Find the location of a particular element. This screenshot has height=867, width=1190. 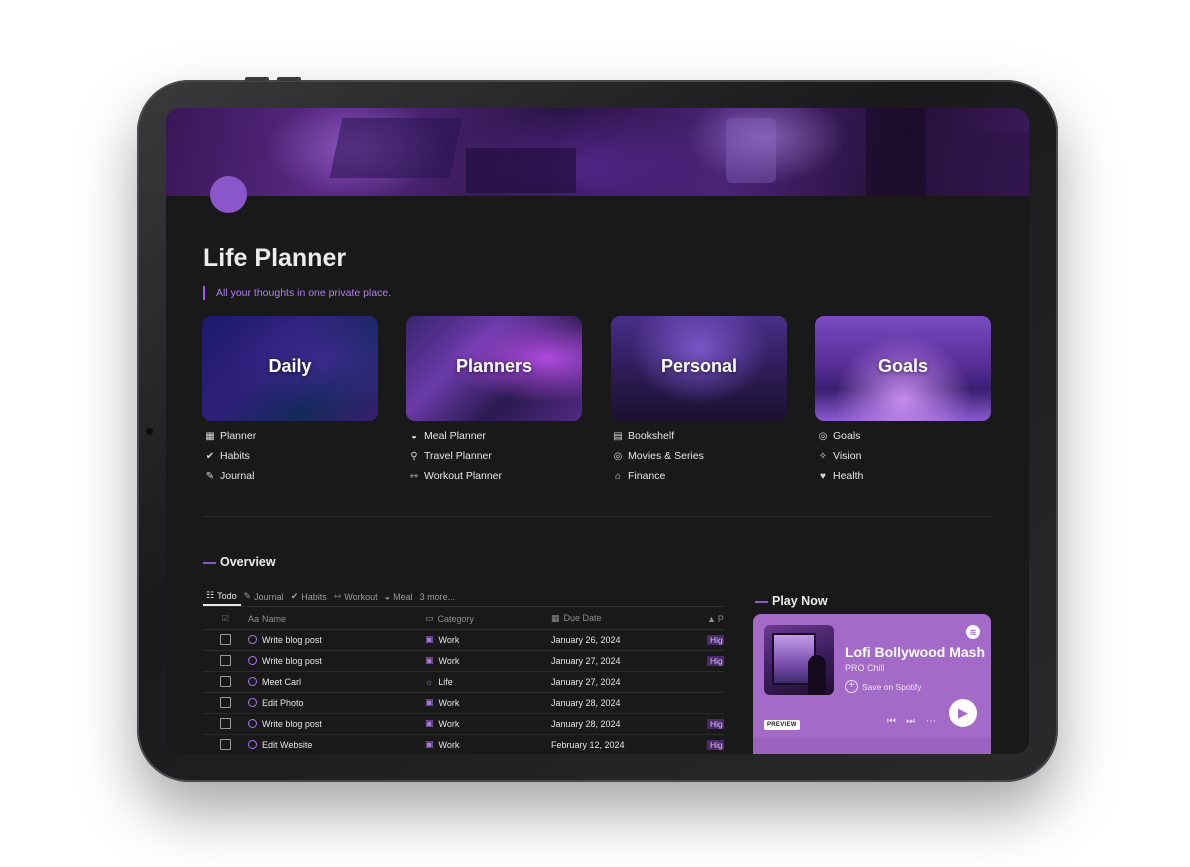

column-due-date: Due Date is located at coordinates (583, 618).